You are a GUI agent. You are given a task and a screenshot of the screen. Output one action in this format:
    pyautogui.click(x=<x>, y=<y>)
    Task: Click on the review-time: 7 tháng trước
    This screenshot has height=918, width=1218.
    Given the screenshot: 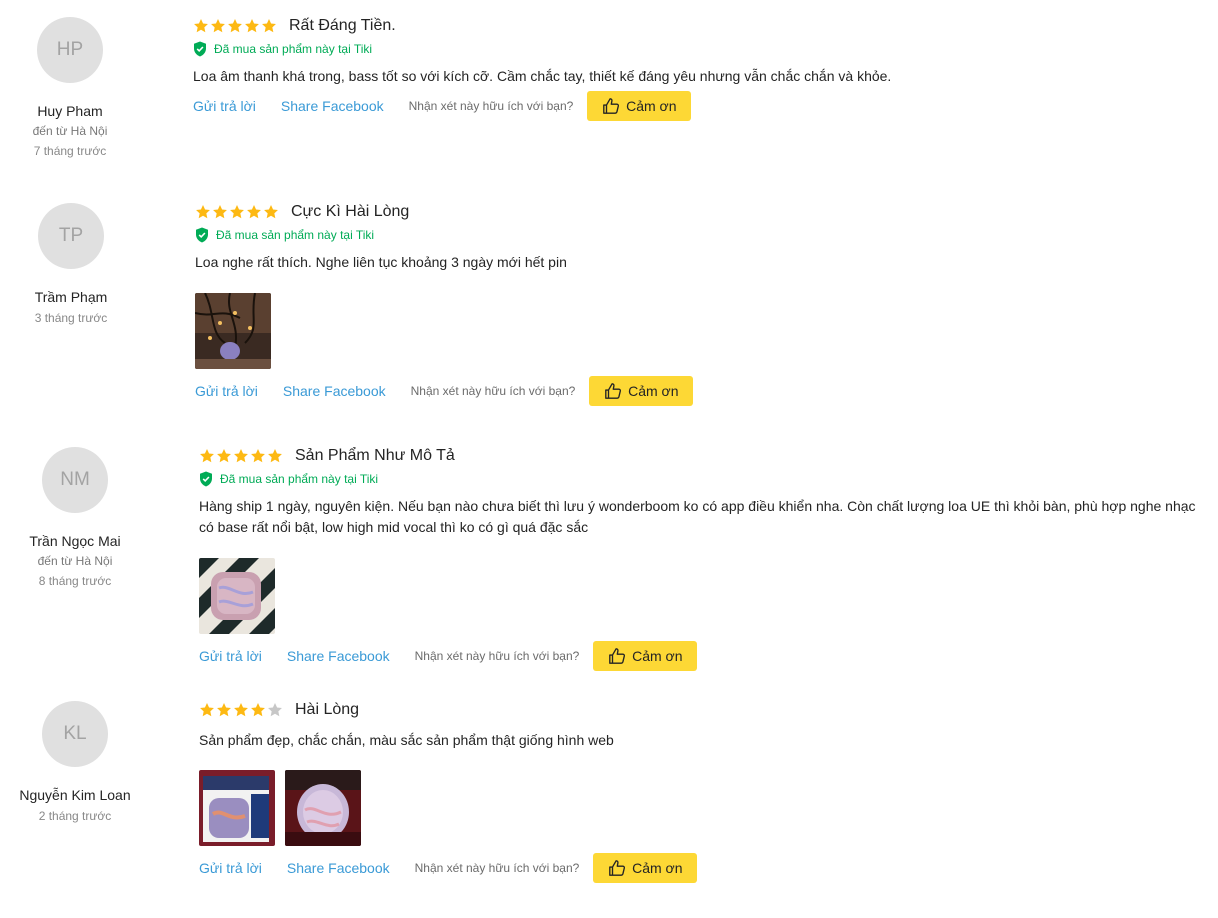 What is the action you would take?
    pyautogui.click(x=70, y=151)
    